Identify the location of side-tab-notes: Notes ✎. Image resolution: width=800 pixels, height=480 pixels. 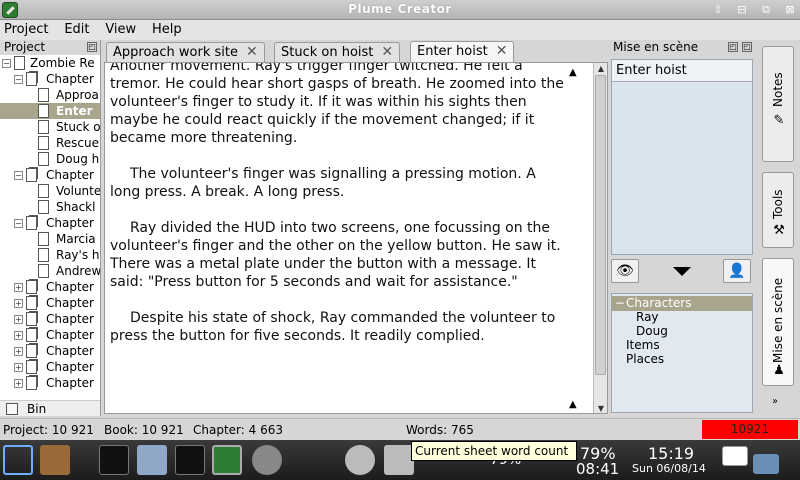
(778, 104).